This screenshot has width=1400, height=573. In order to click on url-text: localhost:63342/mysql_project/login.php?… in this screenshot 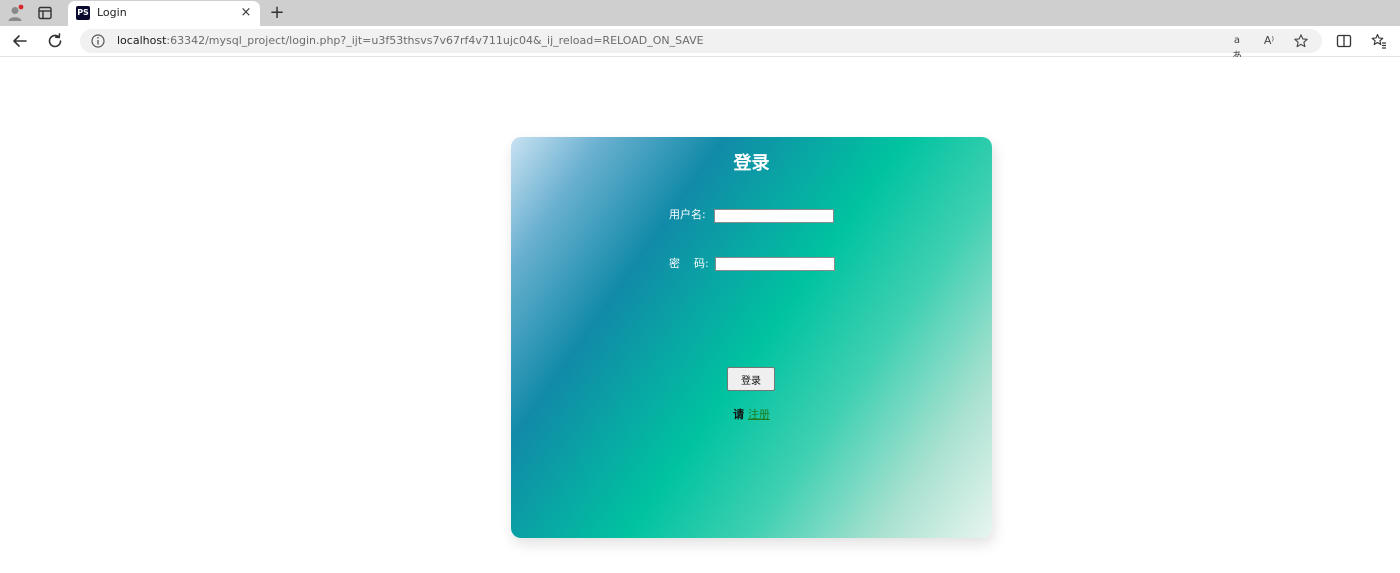, I will do `click(410, 41)`.